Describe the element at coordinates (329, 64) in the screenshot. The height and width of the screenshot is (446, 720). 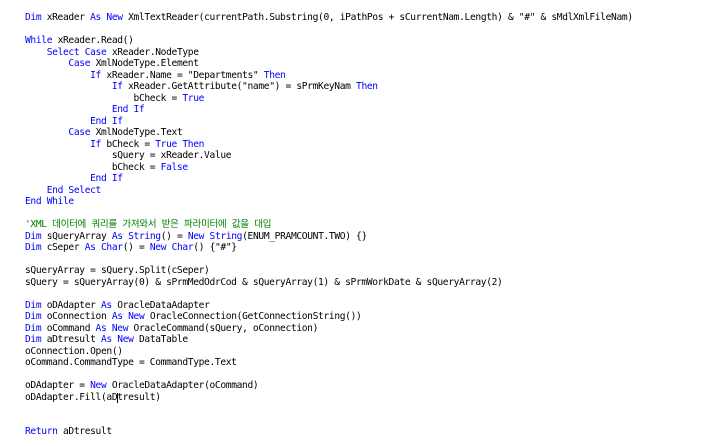
I see `code-line: Case XmlNodeType.Element` at that location.